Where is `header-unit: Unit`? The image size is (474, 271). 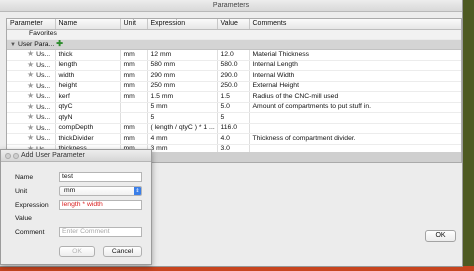 header-unit: Unit is located at coordinates (134, 24).